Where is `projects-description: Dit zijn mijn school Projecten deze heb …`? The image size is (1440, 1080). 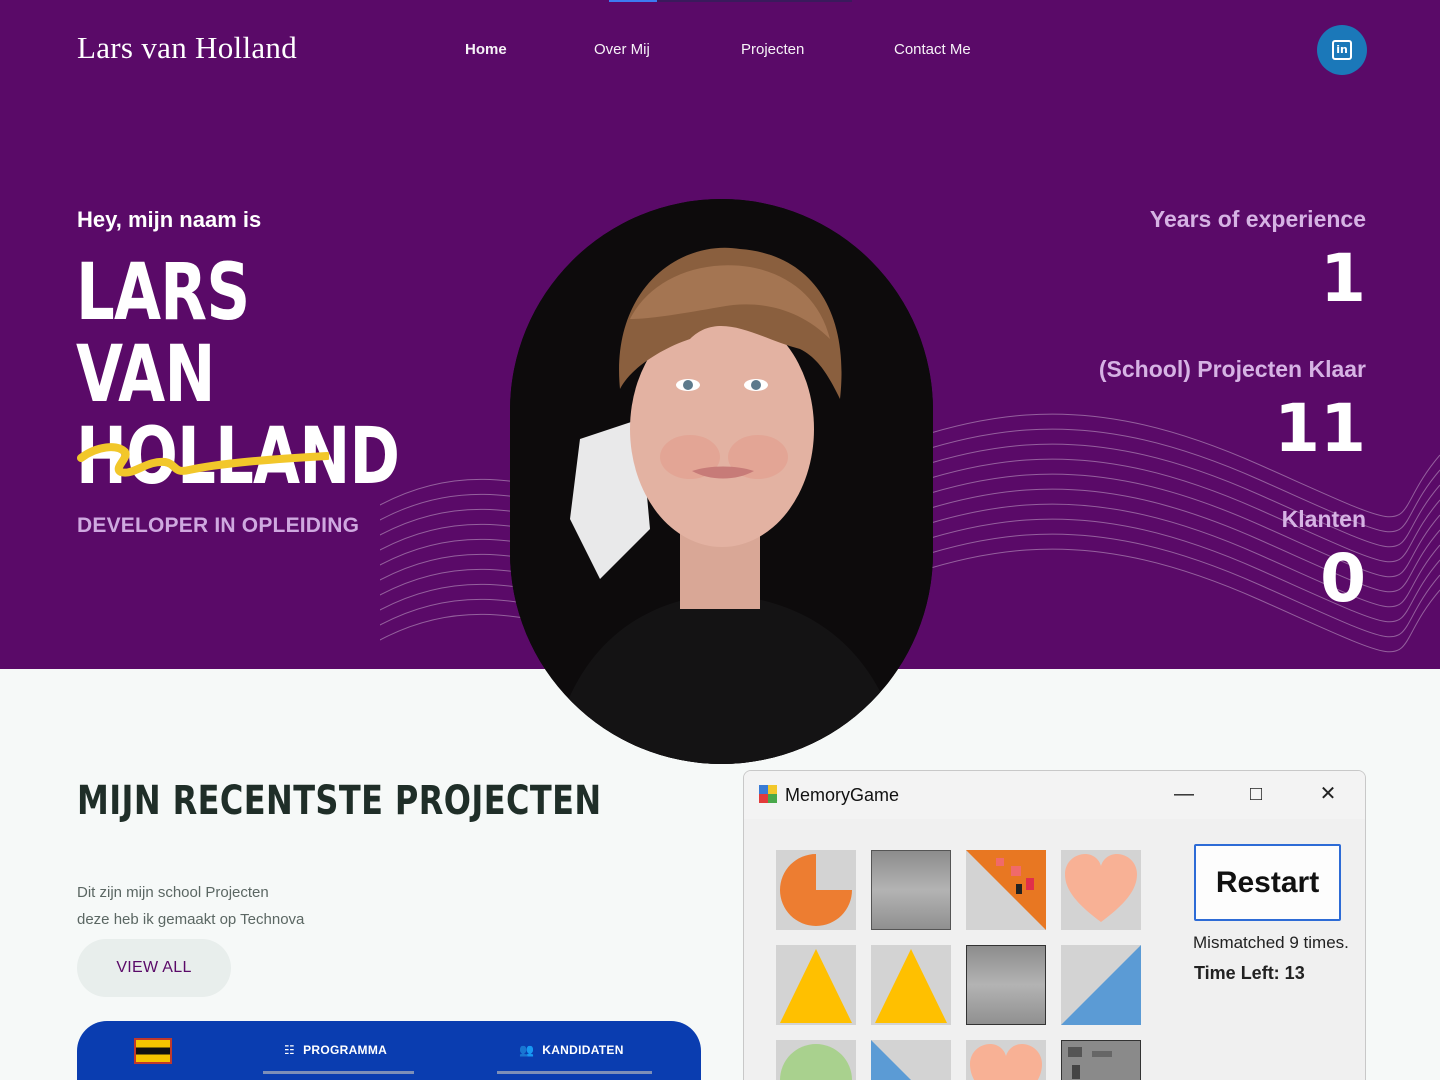
projects-description: Dit zijn mijn school Projecten deze heb … is located at coordinates (190, 906).